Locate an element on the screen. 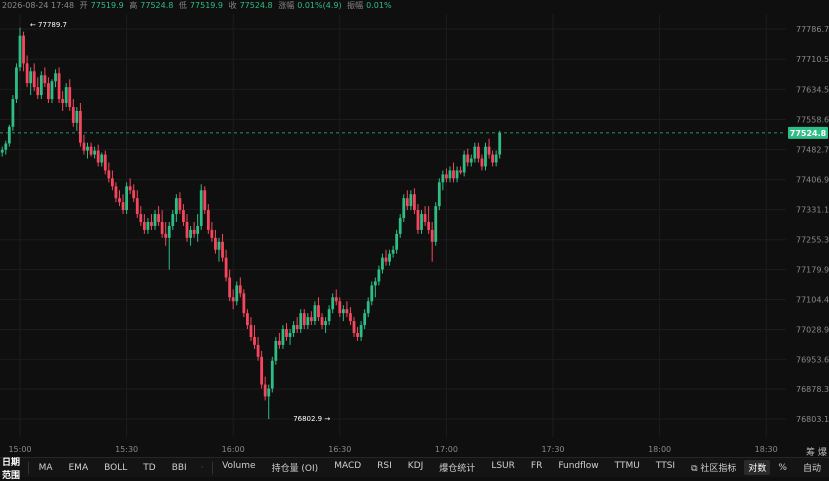  sub-indicator-ttmu: TTMU is located at coordinates (627, 467).